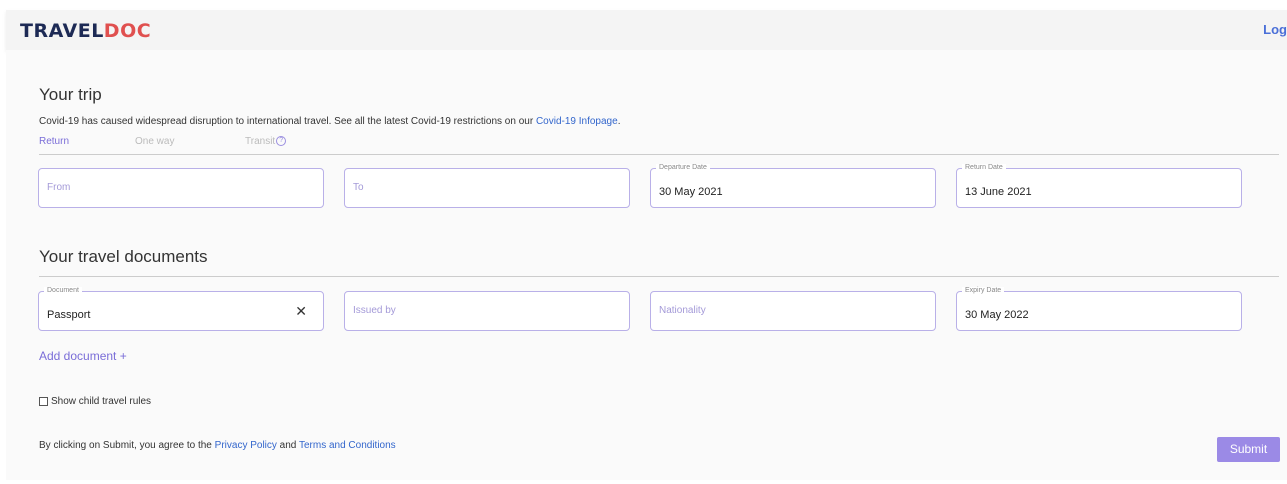 The height and width of the screenshot is (484, 1287). I want to click on add-document-button: Add document +, so click(83, 356).